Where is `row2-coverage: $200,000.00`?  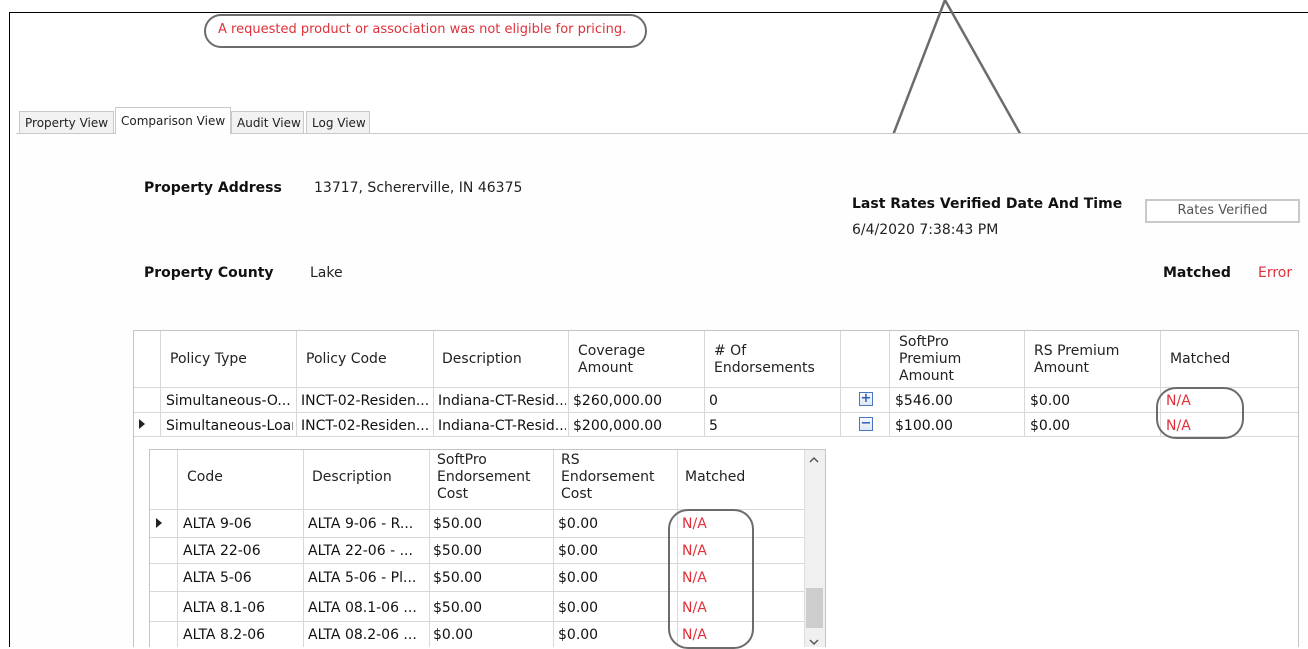
row2-coverage: $200,000.00 is located at coordinates (617, 426).